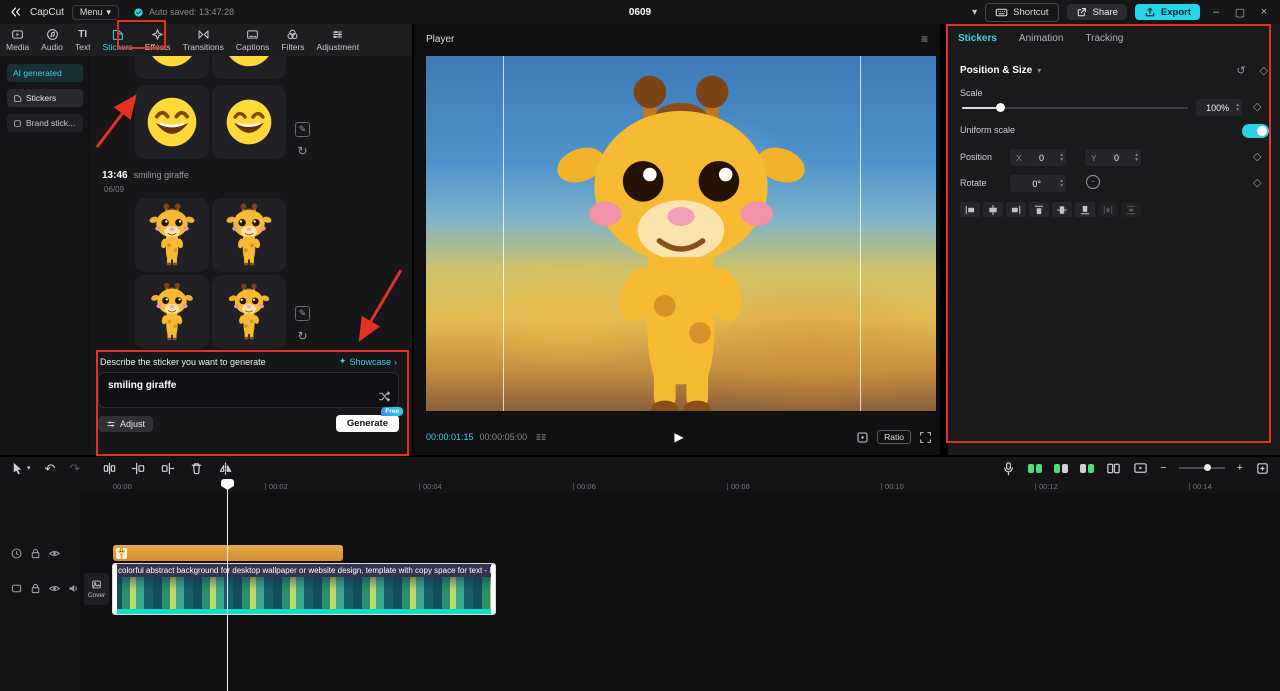 The image size is (1280, 691). What do you see at coordinates (17, 468) in the screenshot?
I see `select-cursor-icon` at bounding box center [17, 468].